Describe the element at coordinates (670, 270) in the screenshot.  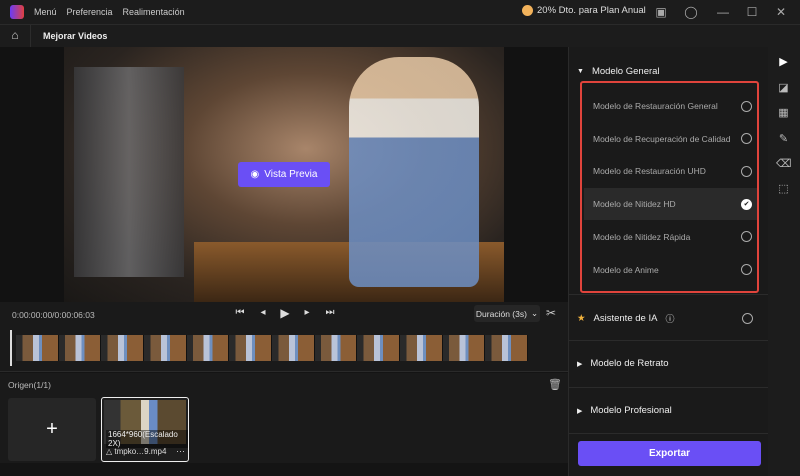
I see `model-option: Modelo de Anime` at that location.